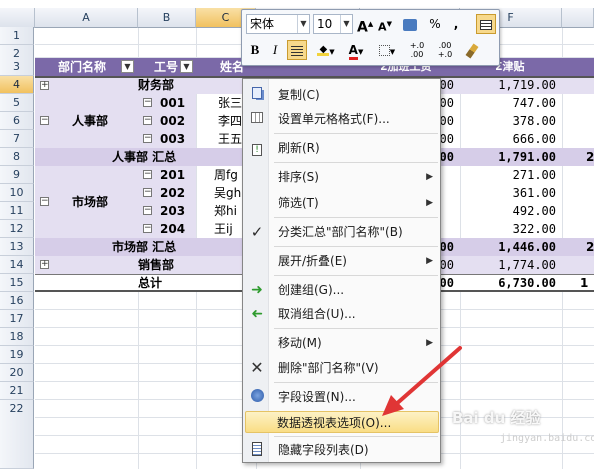  What do you see at coordinates (422, 381) in the screenshot?
I see `annotation-arrow` at bounding box center [422, 381].